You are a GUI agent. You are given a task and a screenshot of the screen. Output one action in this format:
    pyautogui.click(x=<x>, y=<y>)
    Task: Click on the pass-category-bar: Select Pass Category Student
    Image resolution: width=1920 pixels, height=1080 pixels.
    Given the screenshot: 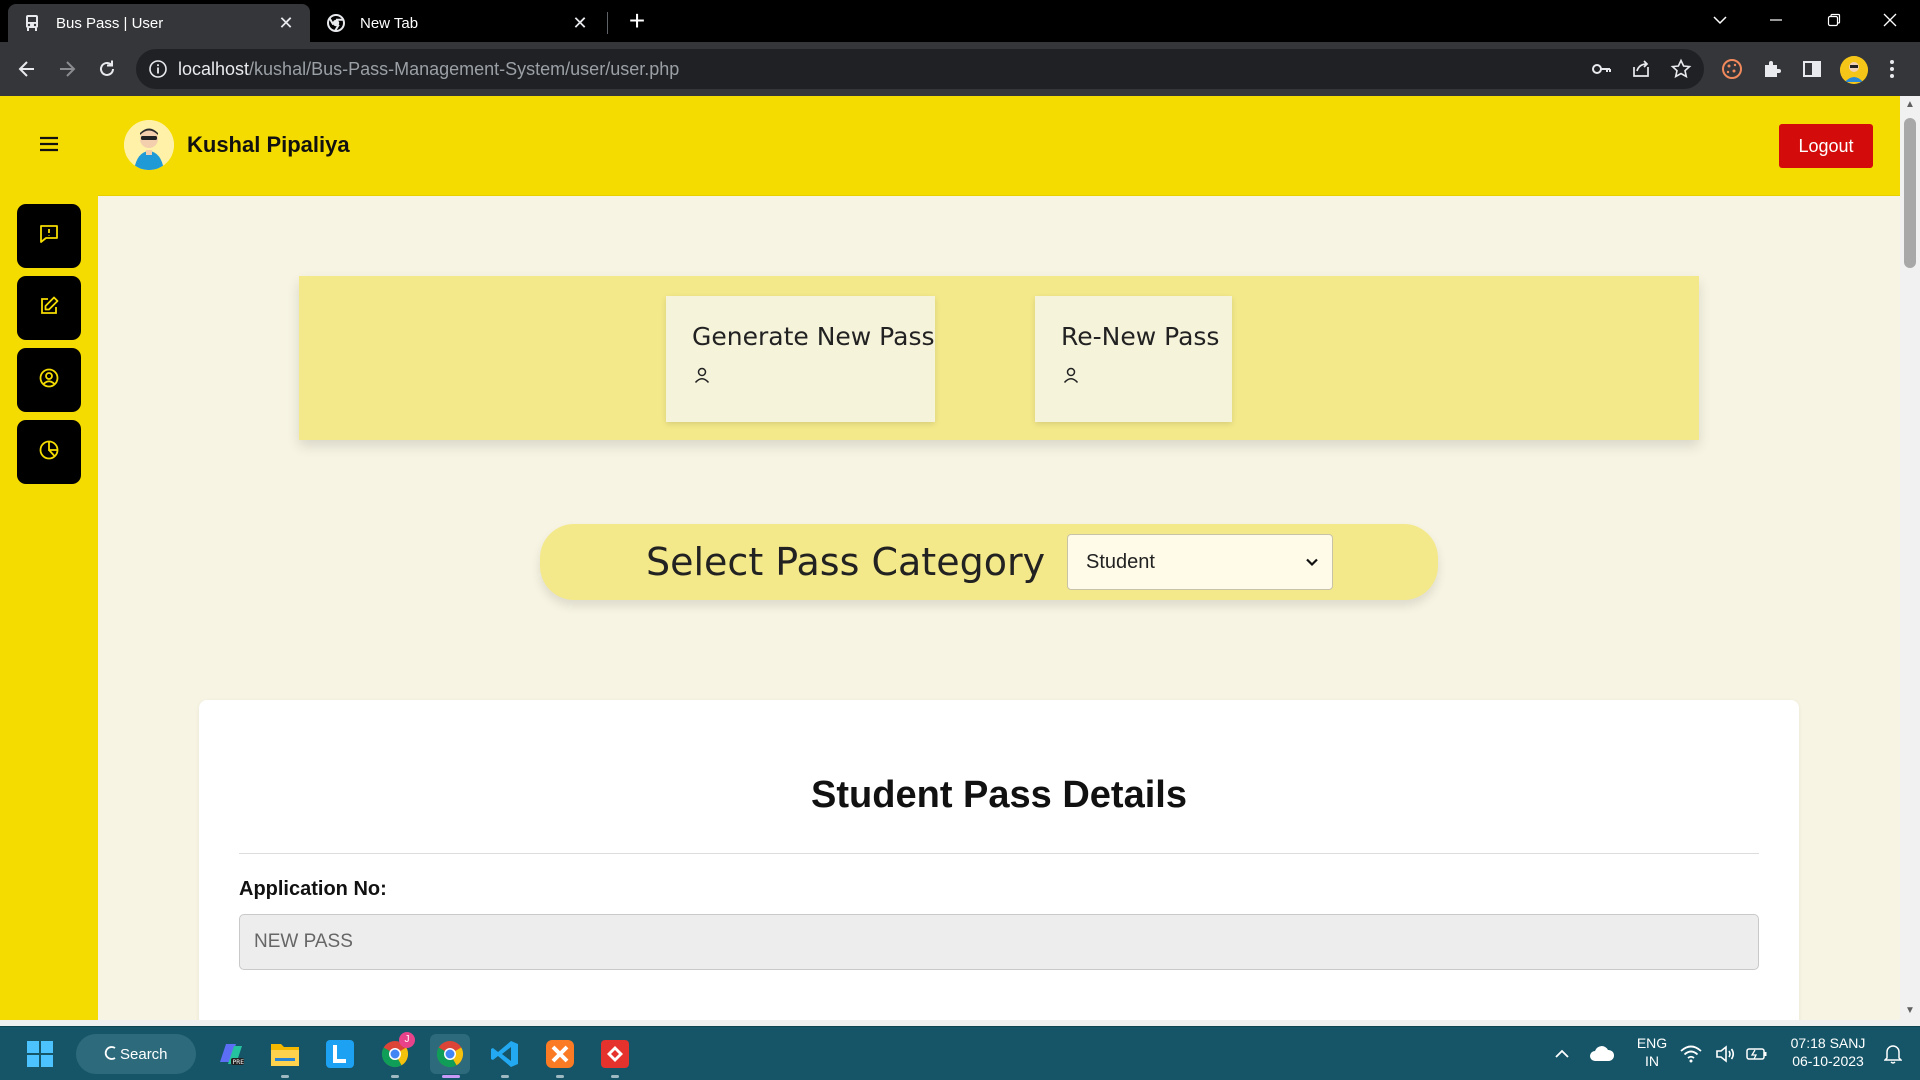 What is the action you would take?
    pyautogui.click(x=989, y=562)
    